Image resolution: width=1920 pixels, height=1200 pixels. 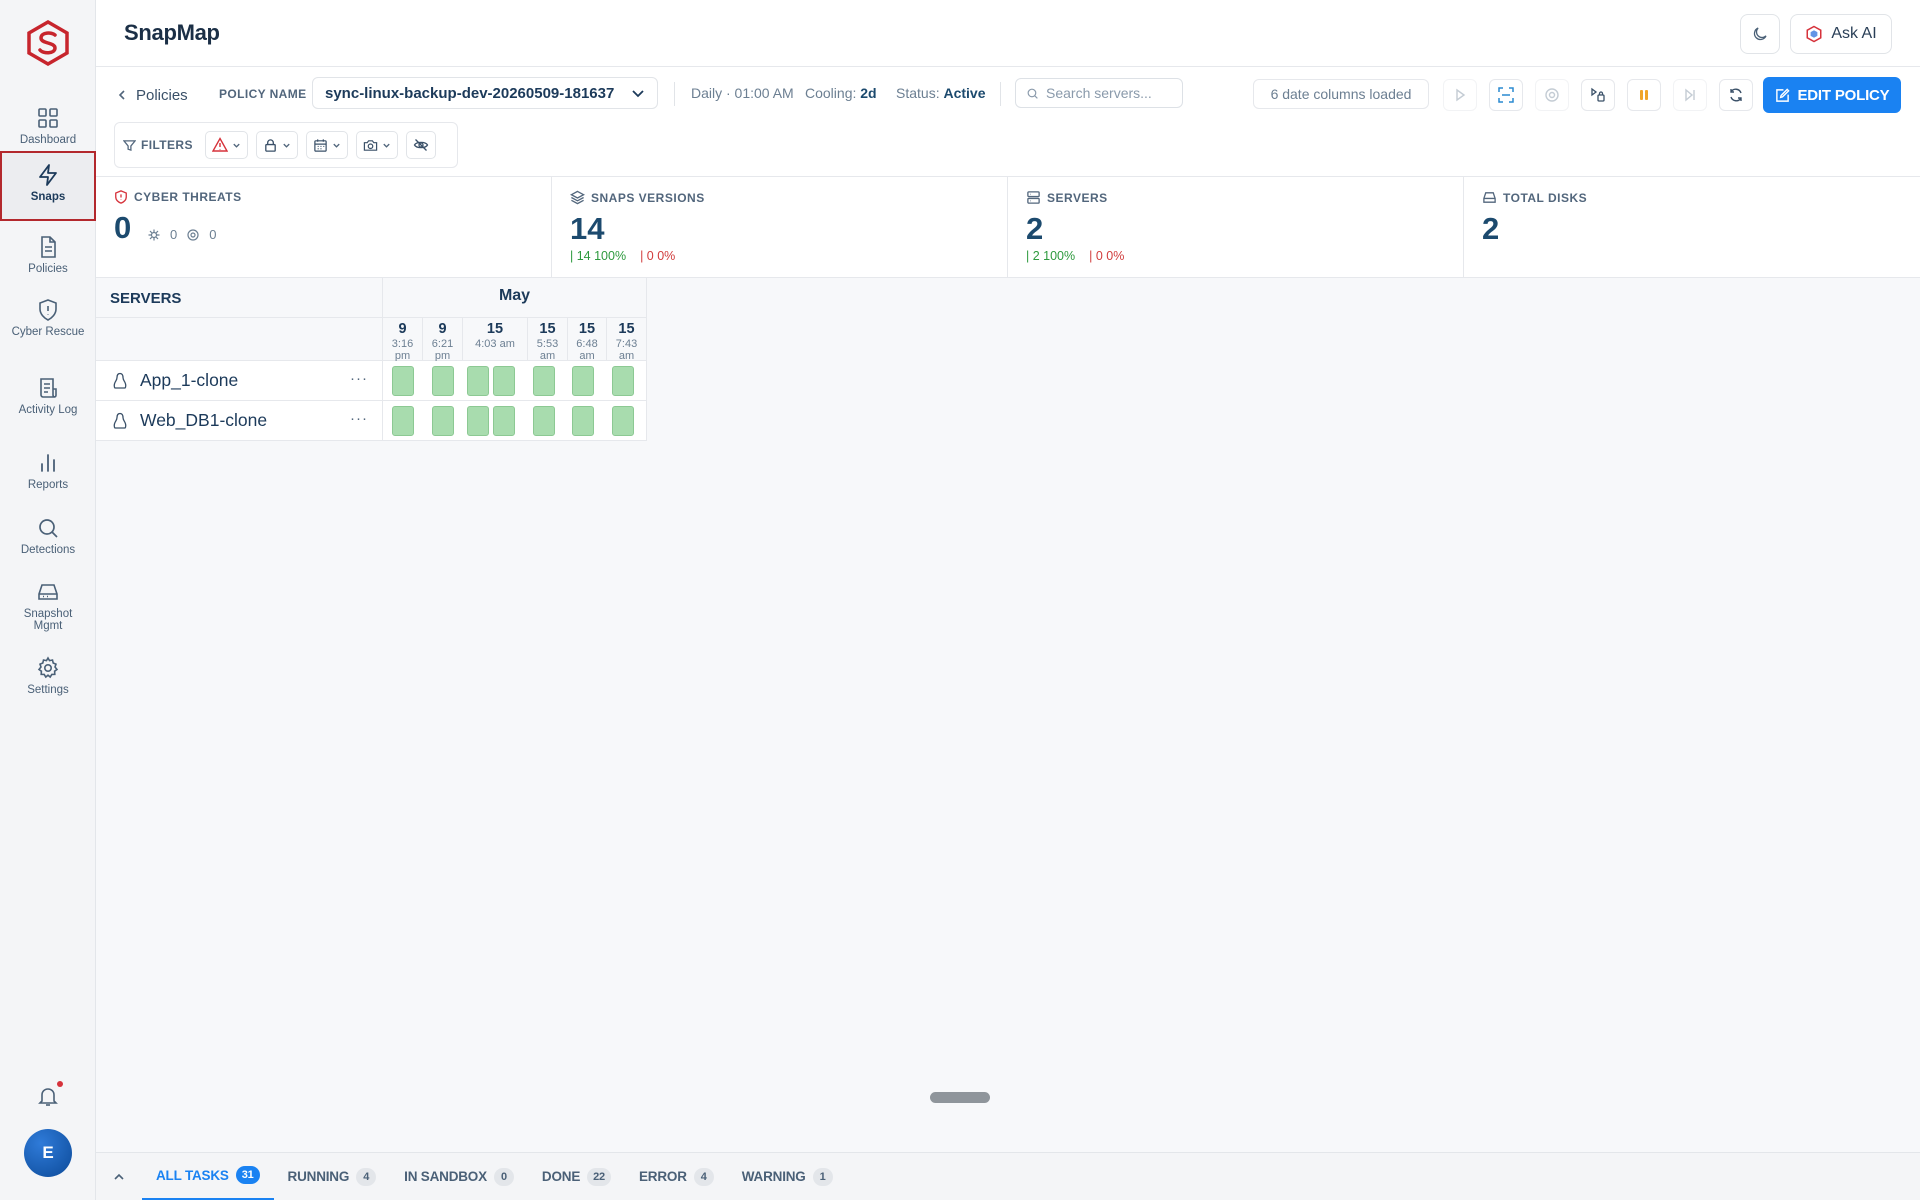 What do you see at coordinates (459, 1176) in the screenshot?
I see `tab-in-sandbox: IN SANDBOX 0` at bounding box center [459, 1176].